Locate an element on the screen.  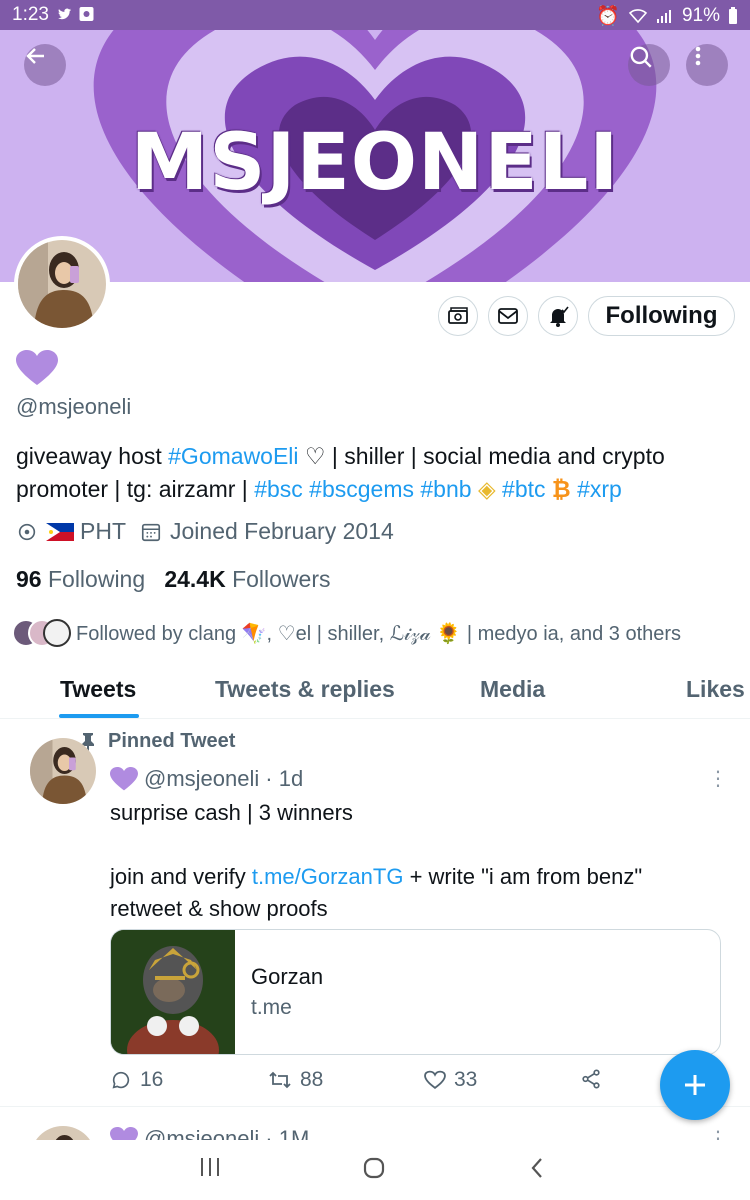
share-button is located at coordinates (591, 1079).